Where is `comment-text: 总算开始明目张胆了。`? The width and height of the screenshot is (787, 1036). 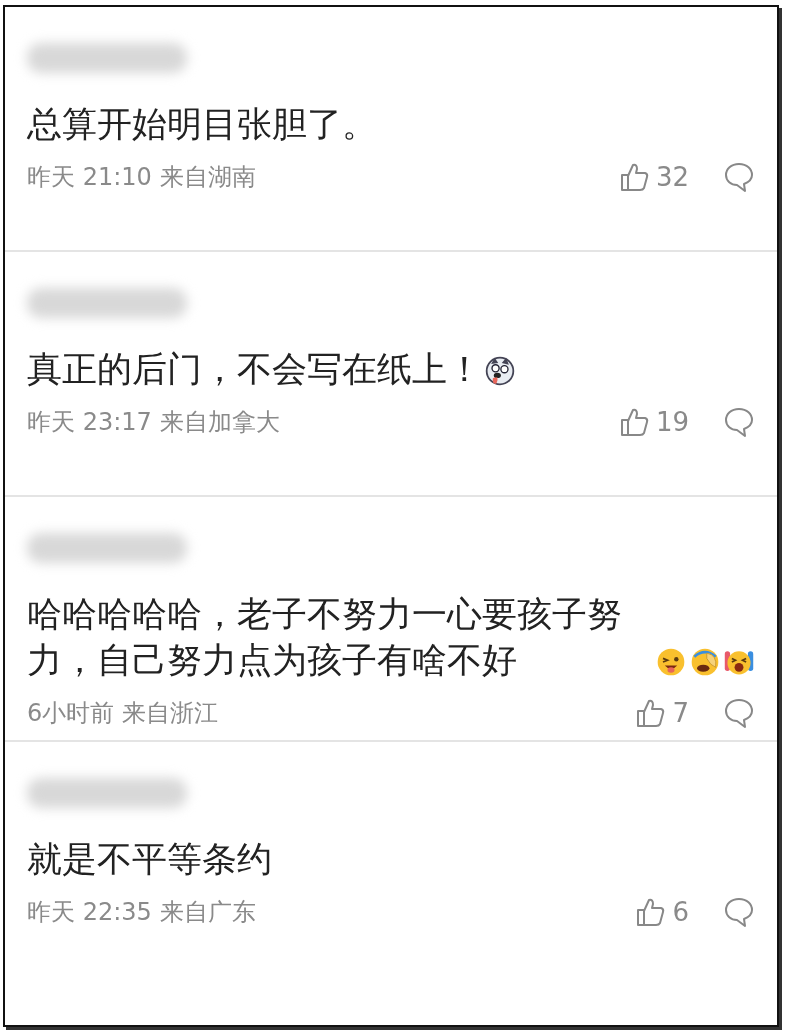 comment-text: 总算开始明目张胆了。 is located at coordinates (202, 124).